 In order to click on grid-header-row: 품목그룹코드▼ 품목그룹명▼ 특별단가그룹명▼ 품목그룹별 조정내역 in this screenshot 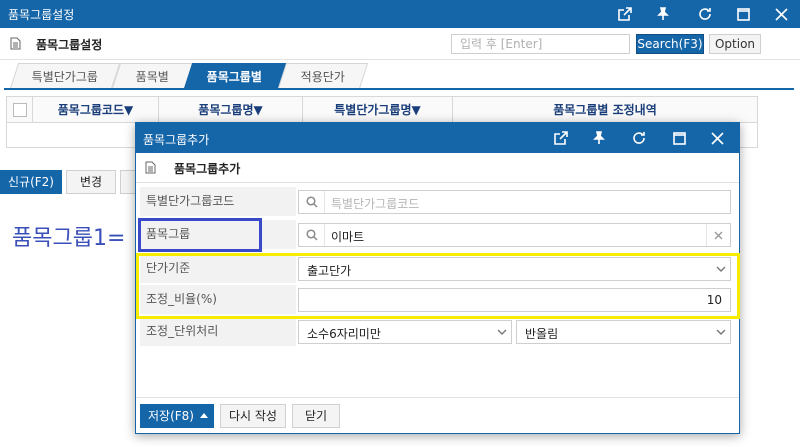, I will do `click(382, 110)`.